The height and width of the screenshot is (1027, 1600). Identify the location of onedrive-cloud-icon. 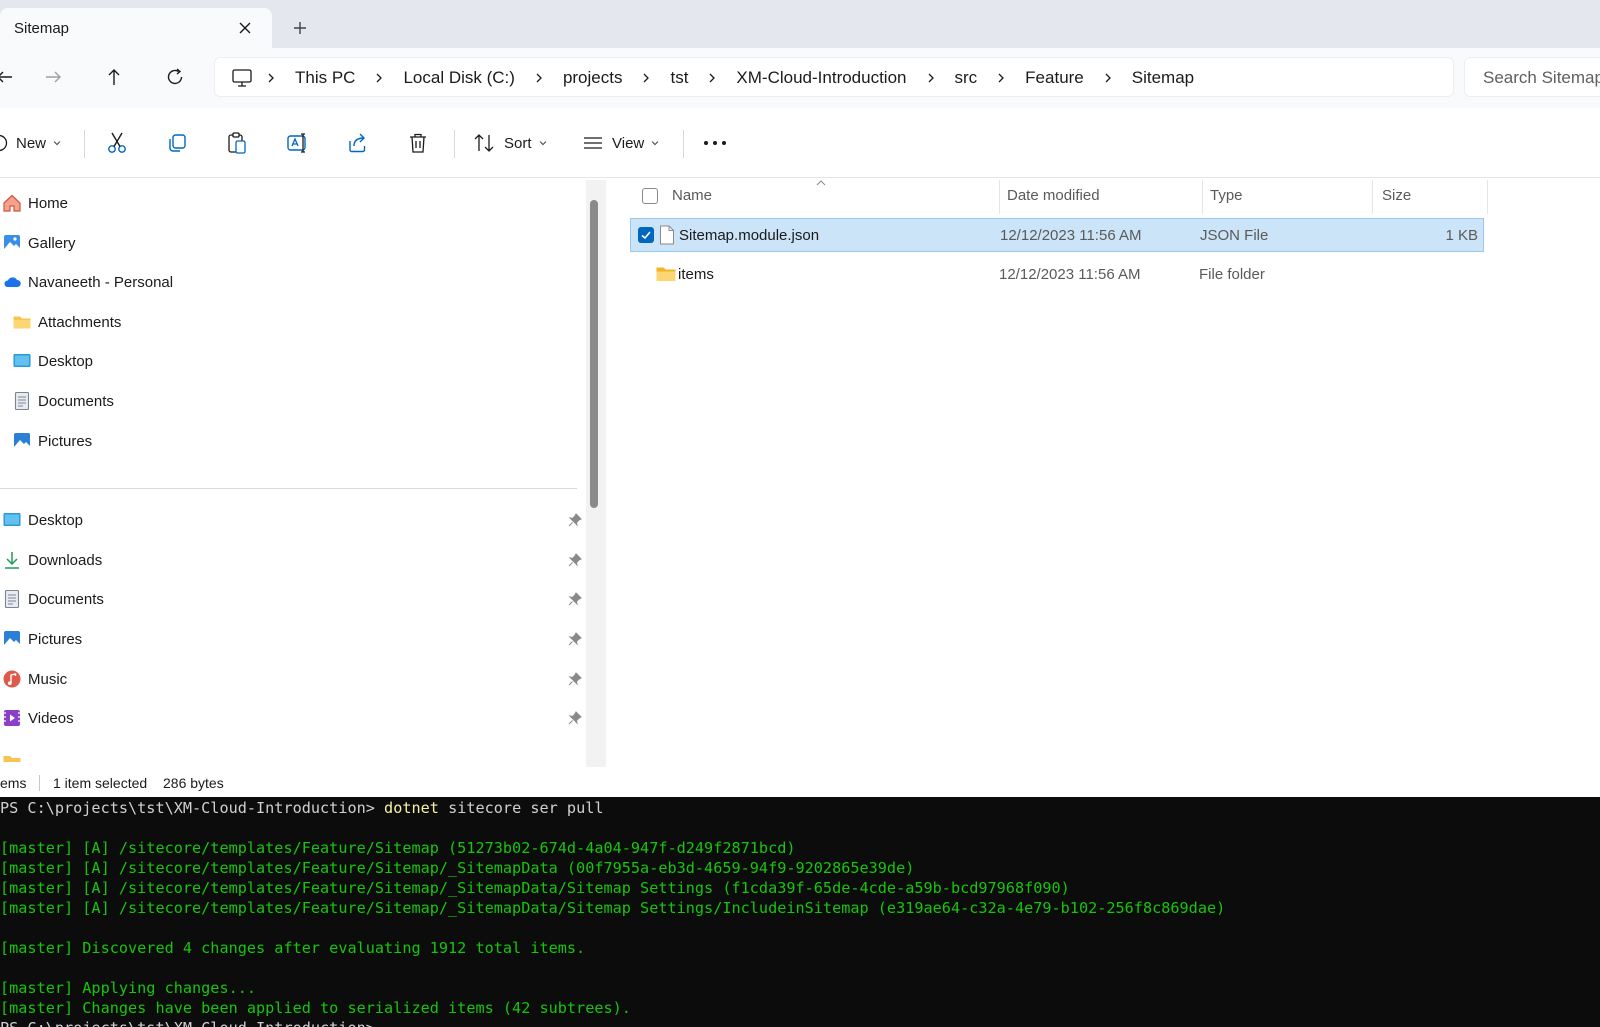
(12, 282).